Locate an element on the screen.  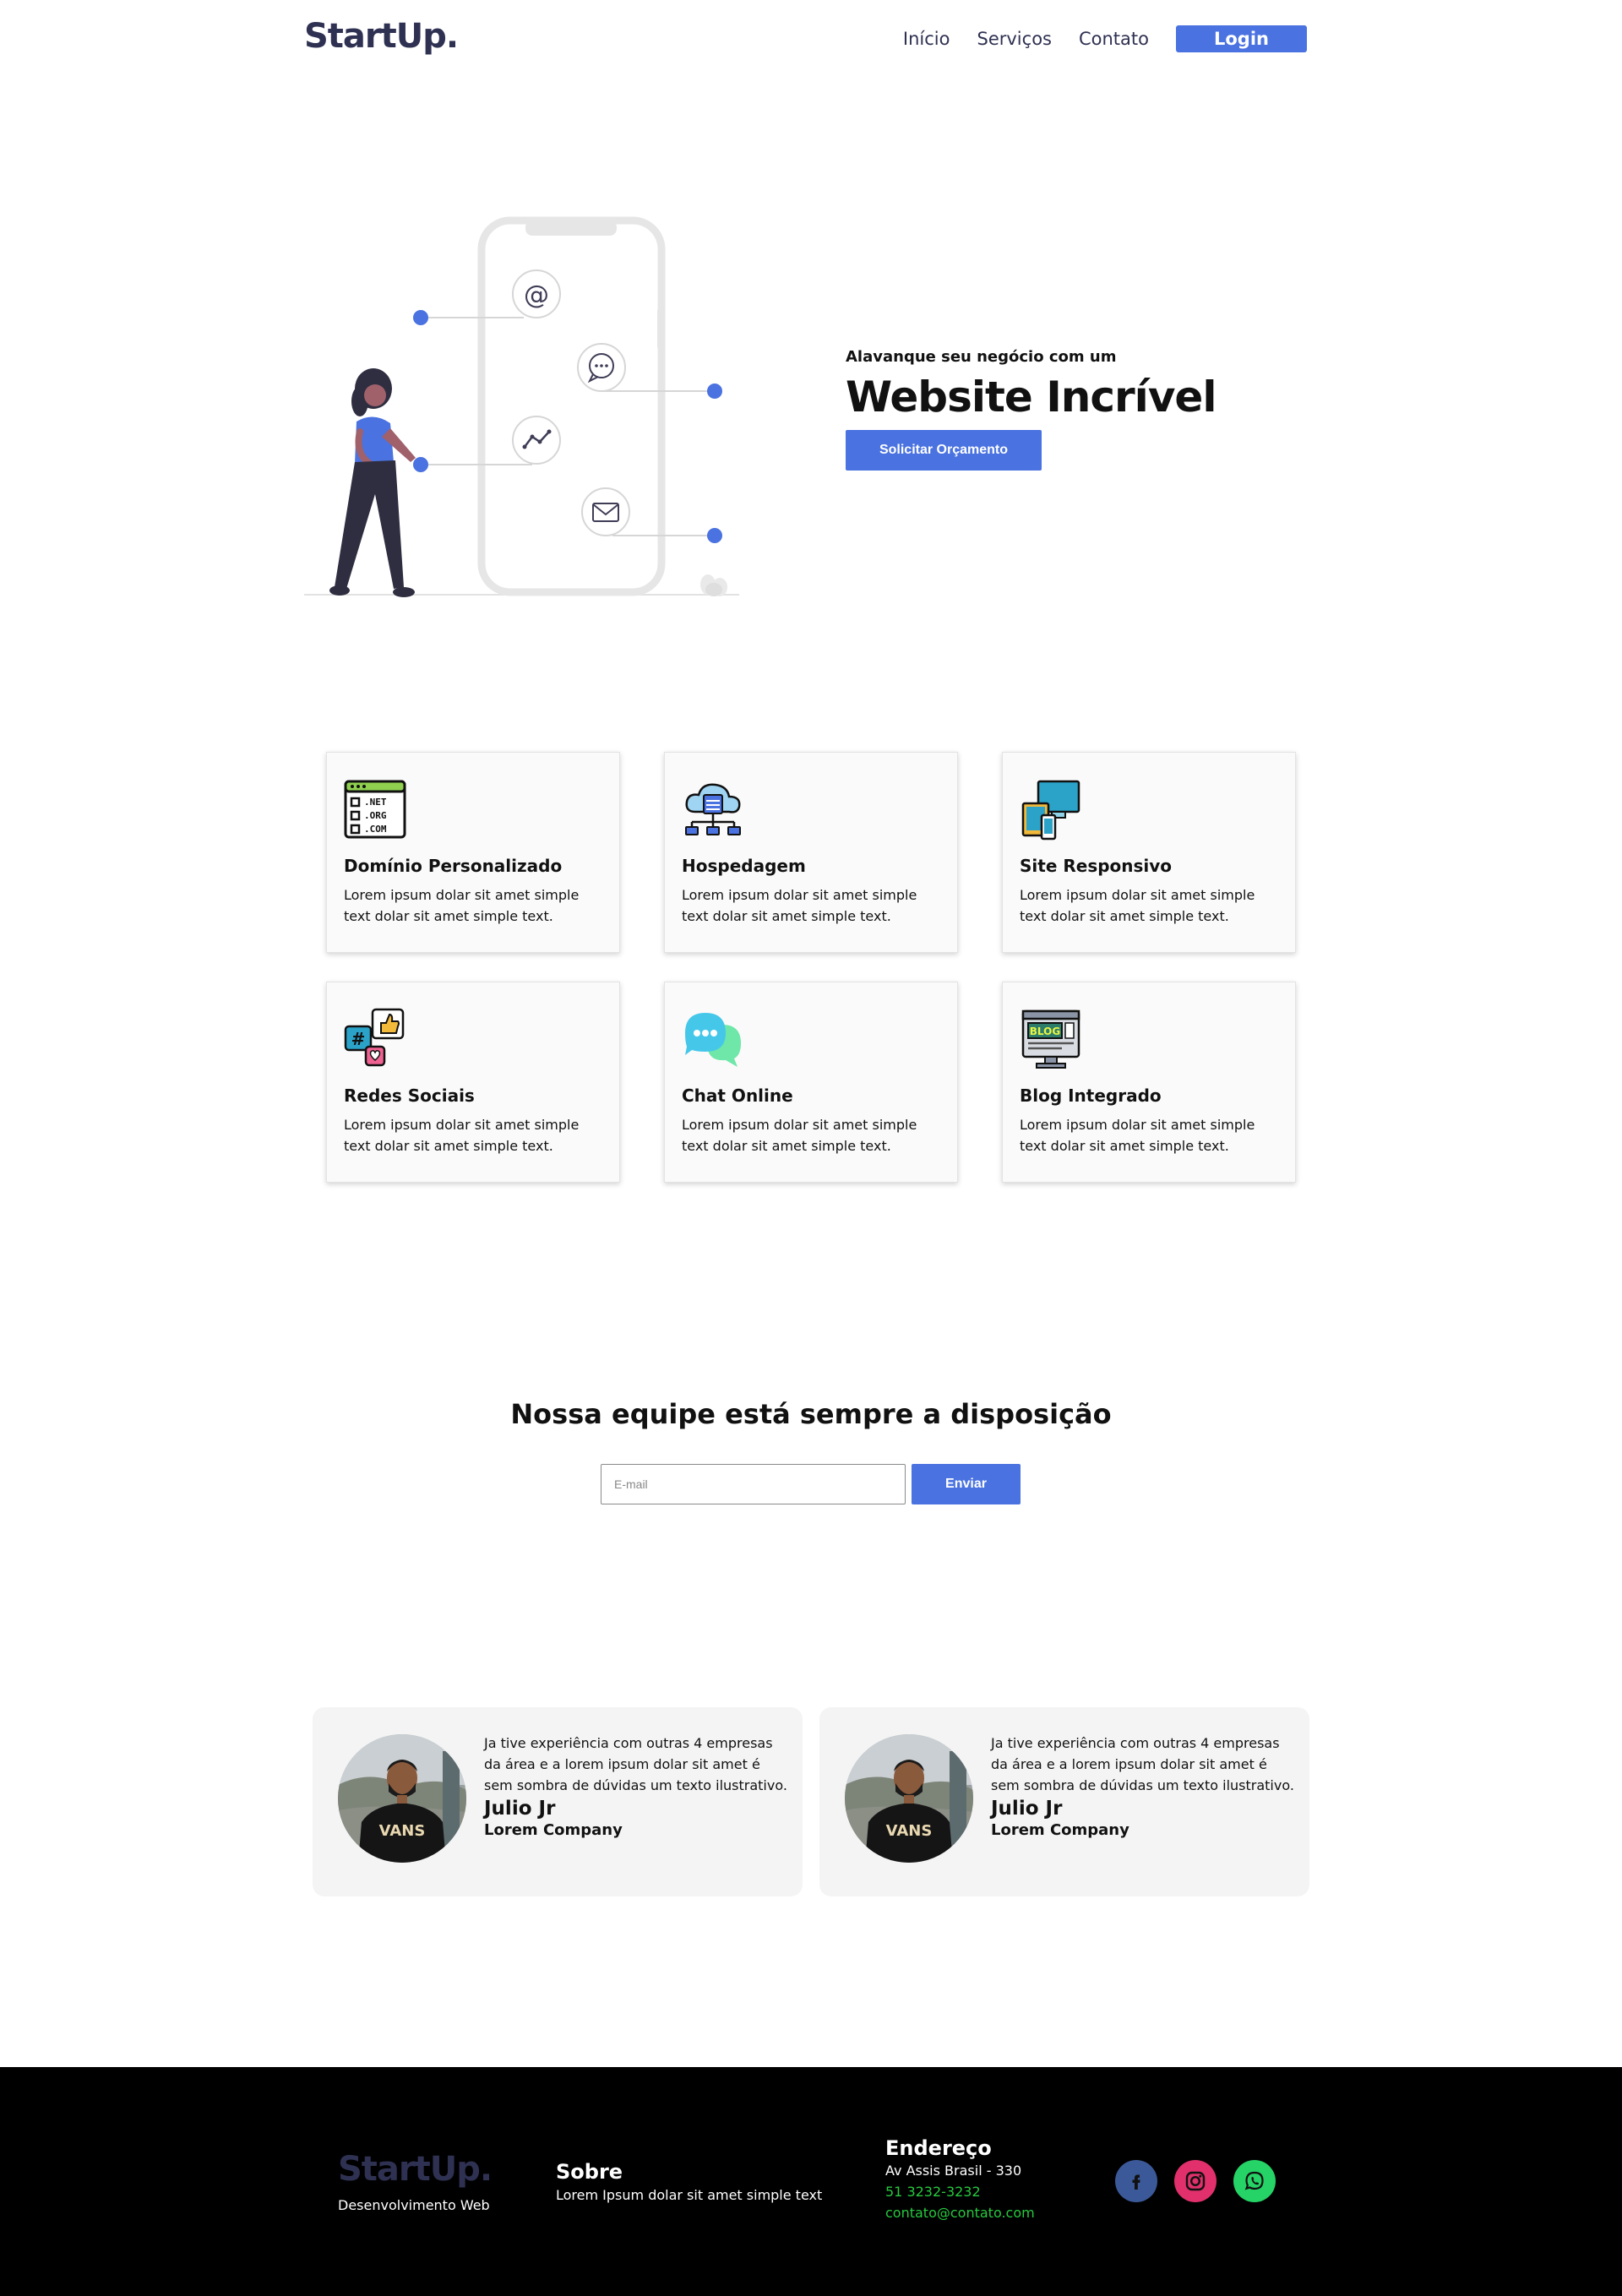
service-title: Redes Sociais is located at coordinates (410, 1095).